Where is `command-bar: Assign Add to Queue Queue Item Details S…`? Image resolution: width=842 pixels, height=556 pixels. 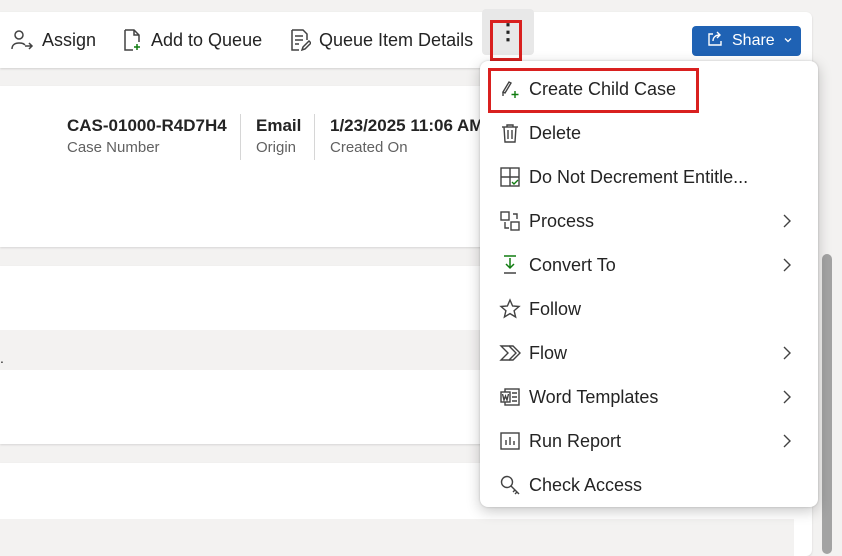 command-bar: Assign Add to Queue Queue Item Details S… is located at coordinates (406, 40).